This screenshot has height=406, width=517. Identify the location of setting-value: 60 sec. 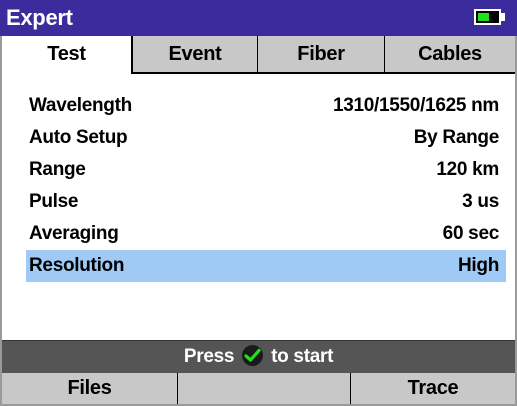
(471, 233).